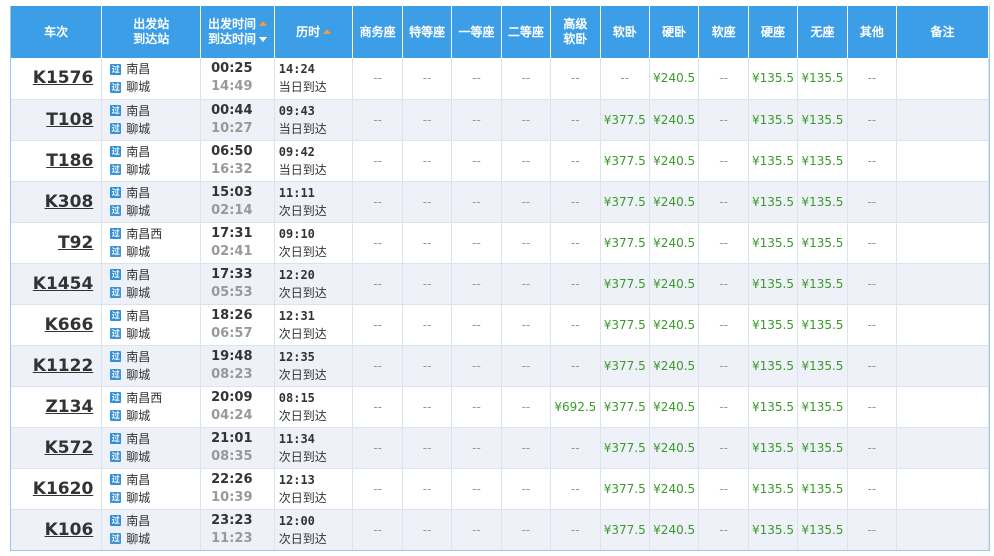 The image size is (994, 556). Describe the element at coordinates (151, 32) in the screenshot. I see `header-stations: 出发站 到达站` at that location.